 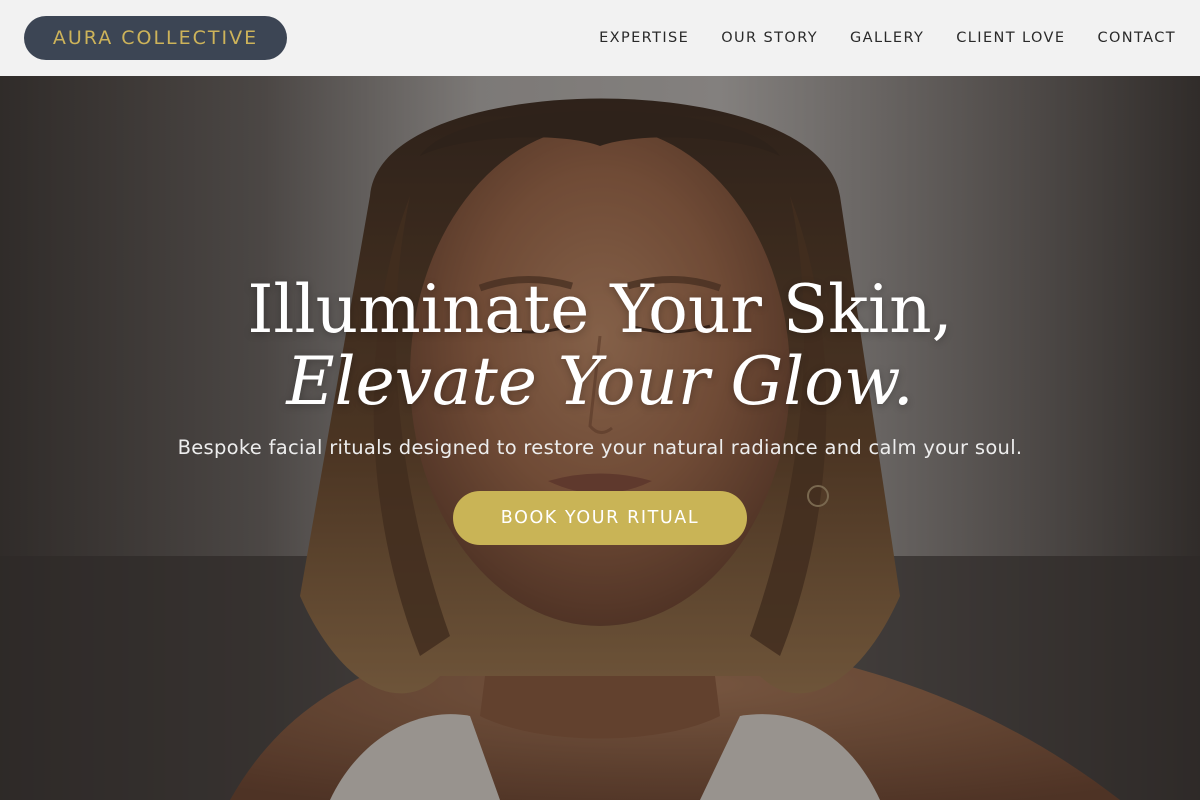 What do you see at coordinates (644, 38) in the screenshot?
I see `nav-item-expertise: EXPERTISE` at bounding box center [644, 38].